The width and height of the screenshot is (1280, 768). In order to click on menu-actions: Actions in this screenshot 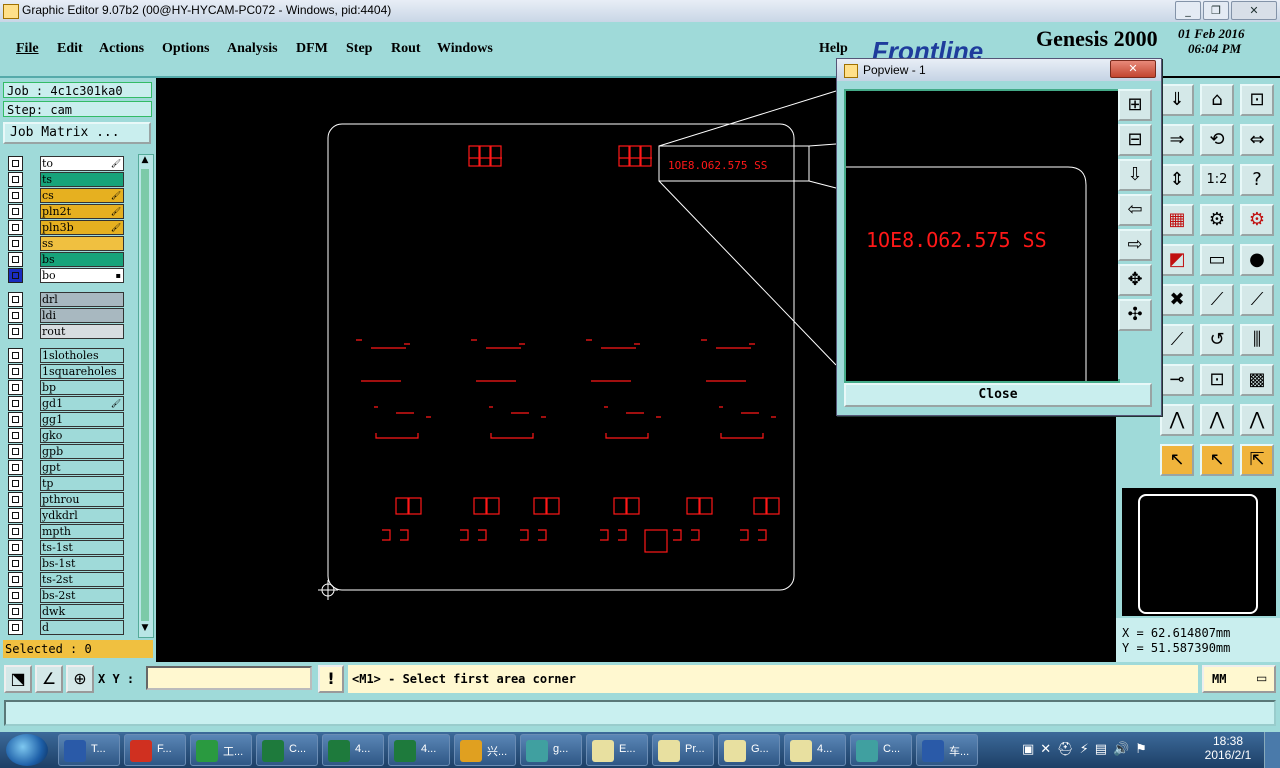, I will do `click(121, 49)`.